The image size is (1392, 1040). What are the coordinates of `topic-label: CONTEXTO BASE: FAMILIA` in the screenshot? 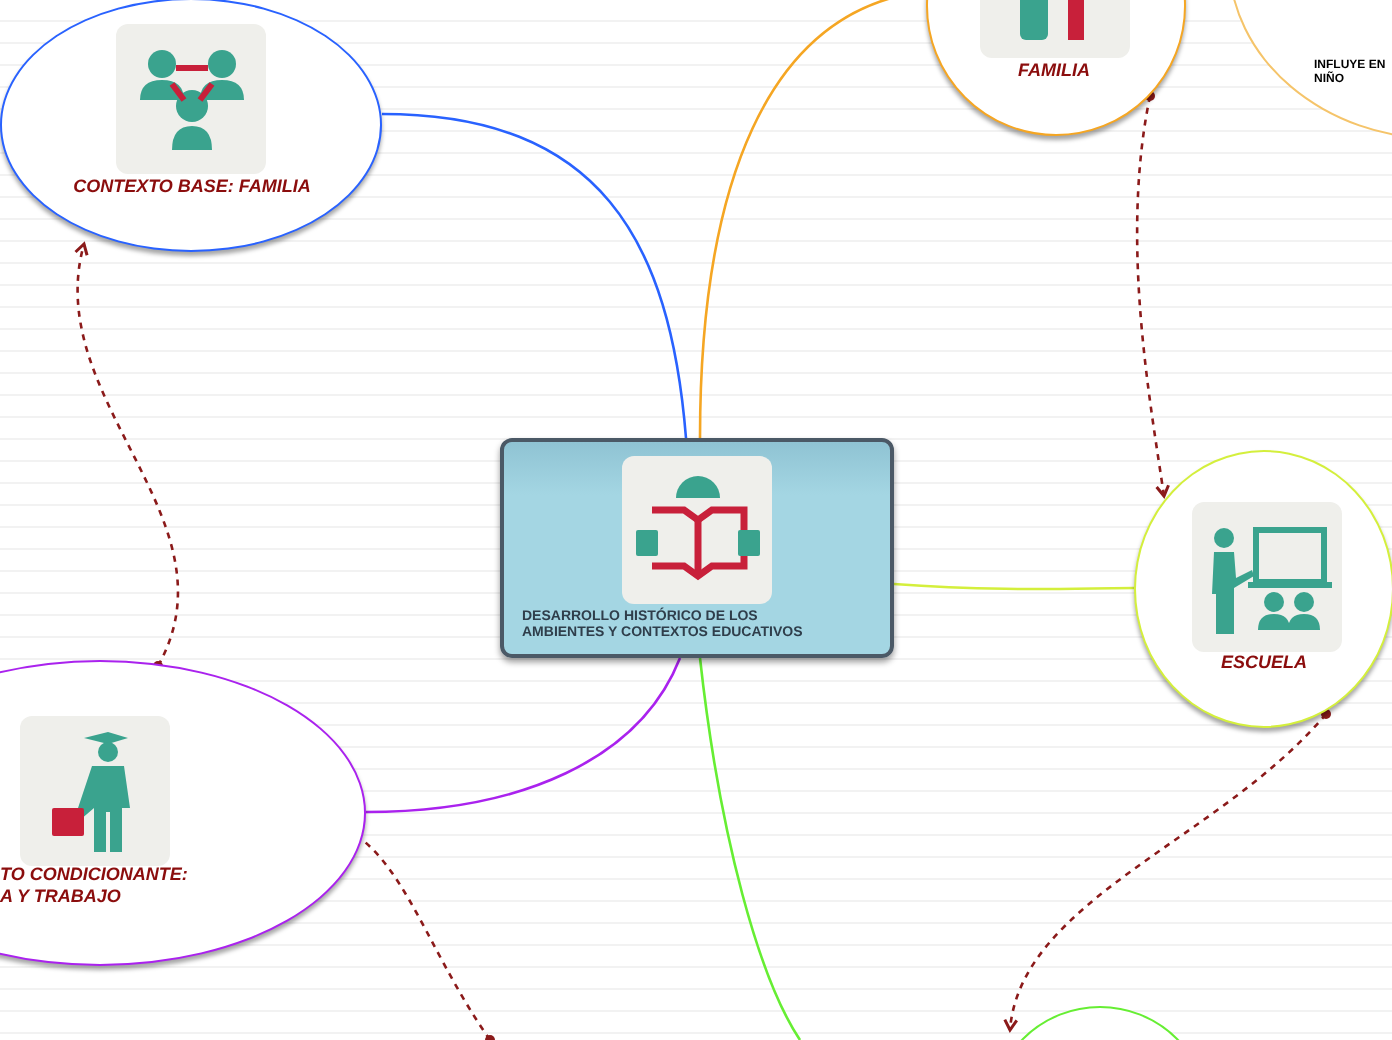 It's located at (192, 187).